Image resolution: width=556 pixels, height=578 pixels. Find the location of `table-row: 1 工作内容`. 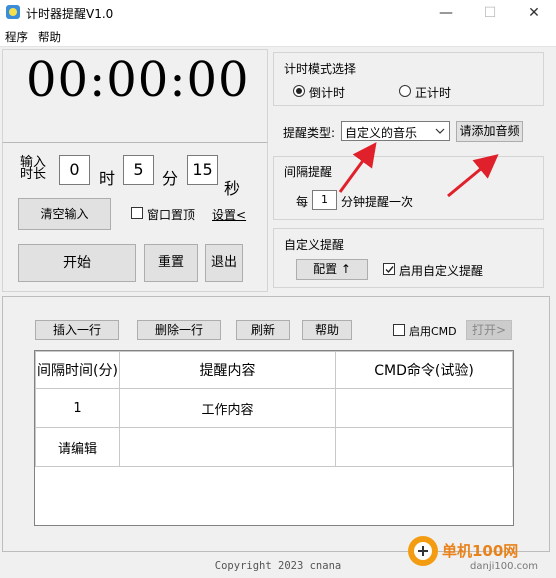

table-row: 1 工作内容 is located at coordinates (274, 408).